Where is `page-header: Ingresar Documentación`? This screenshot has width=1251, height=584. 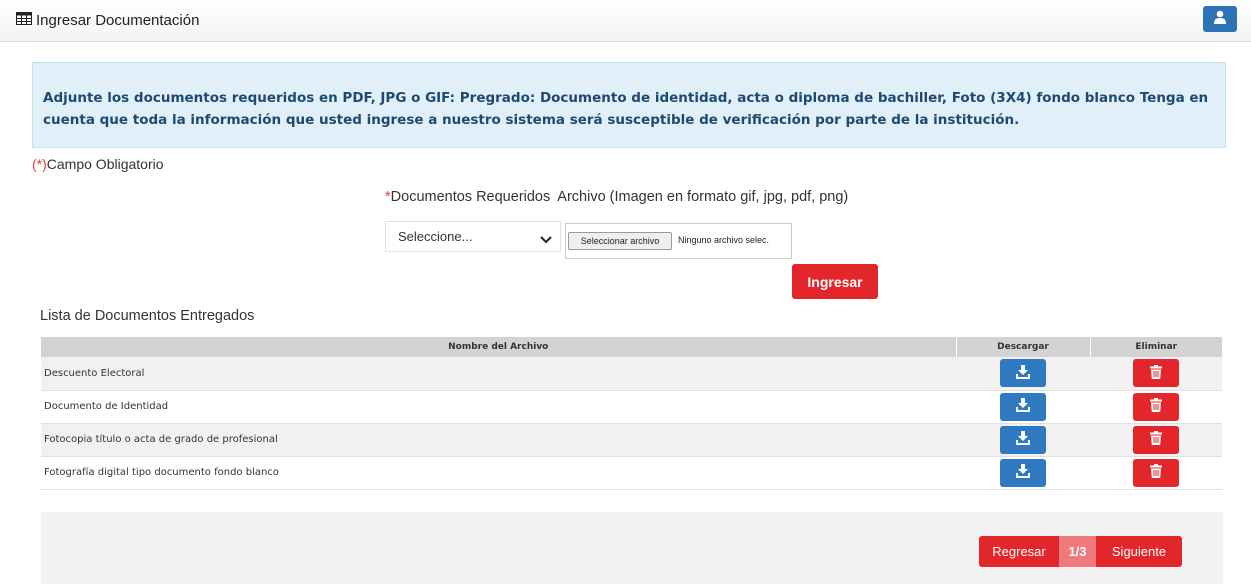 page-header: Ingresar Documentación is located at coordinates (625, 21).